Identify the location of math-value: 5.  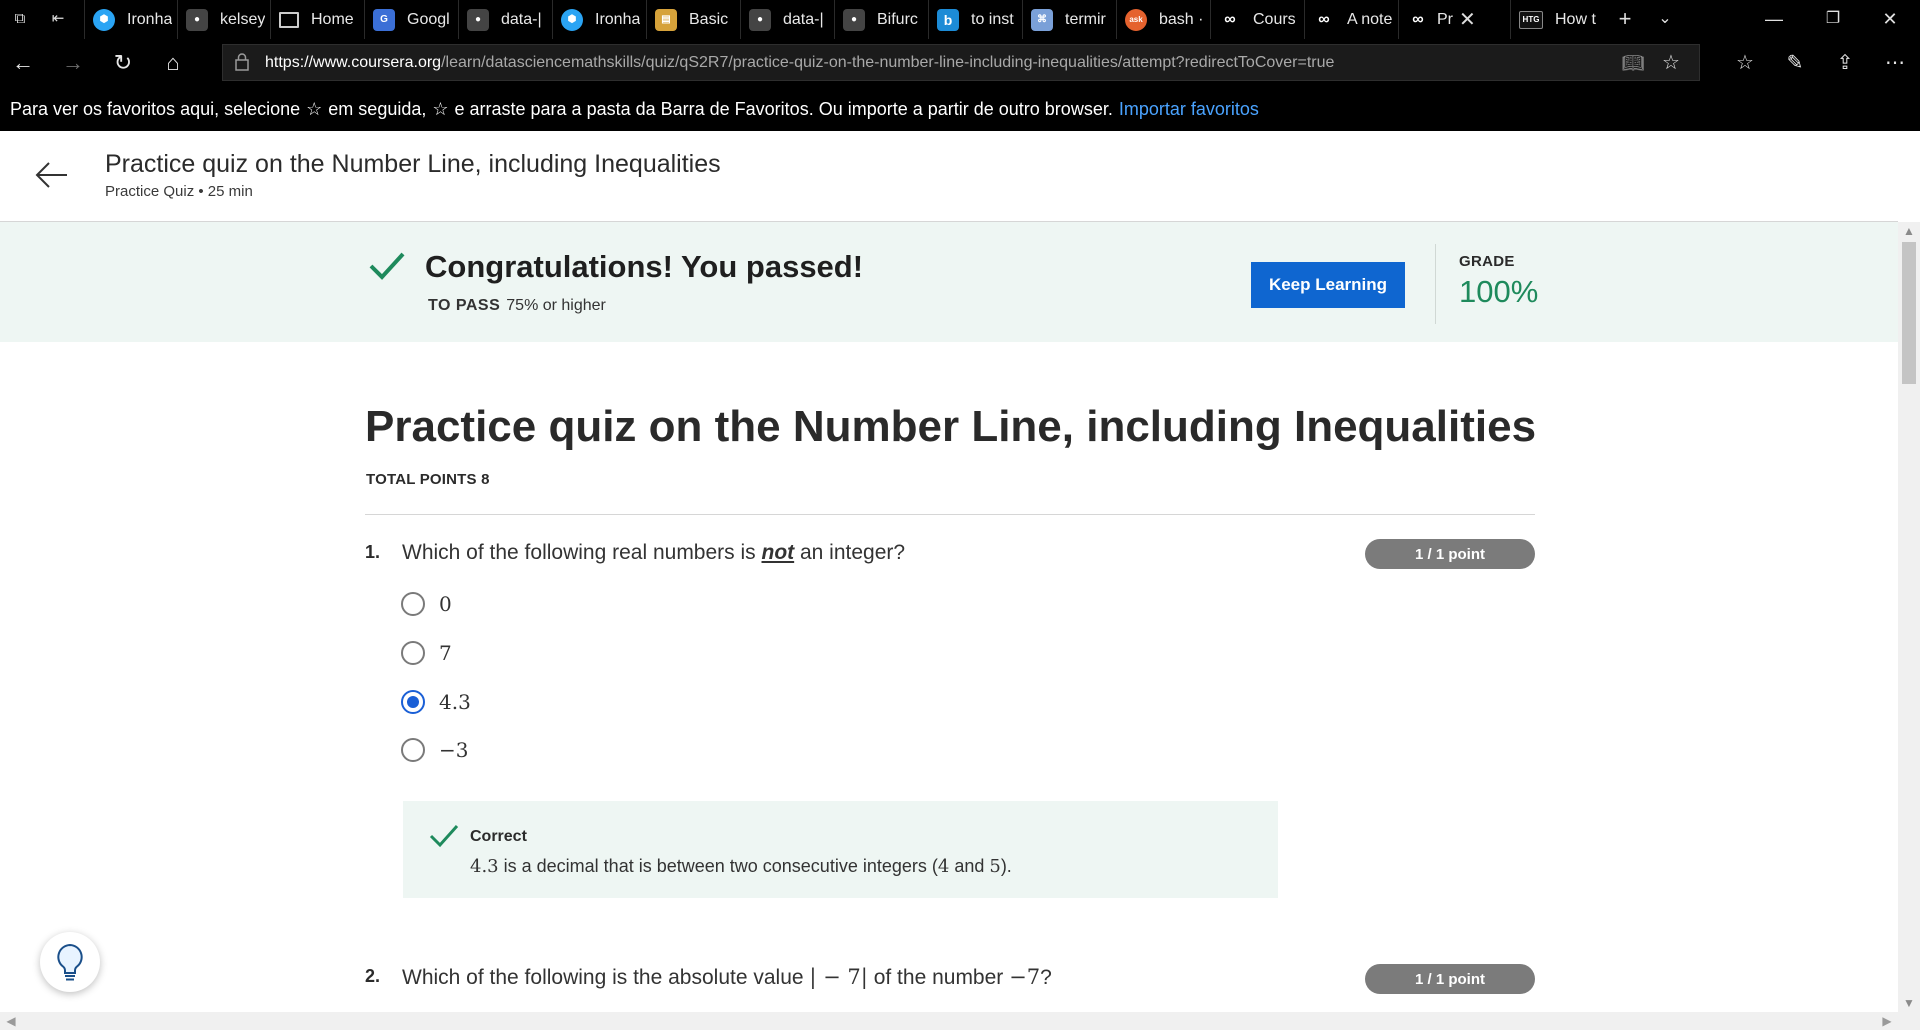
(995, 866).